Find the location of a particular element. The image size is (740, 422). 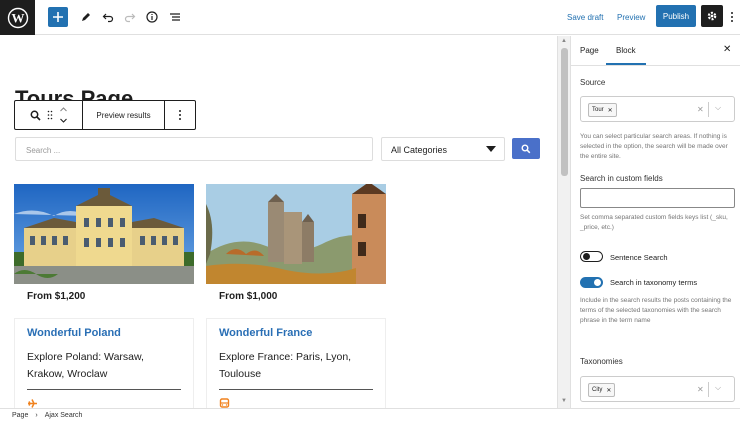

tour-image-palace is located at coordinates (104, 234).